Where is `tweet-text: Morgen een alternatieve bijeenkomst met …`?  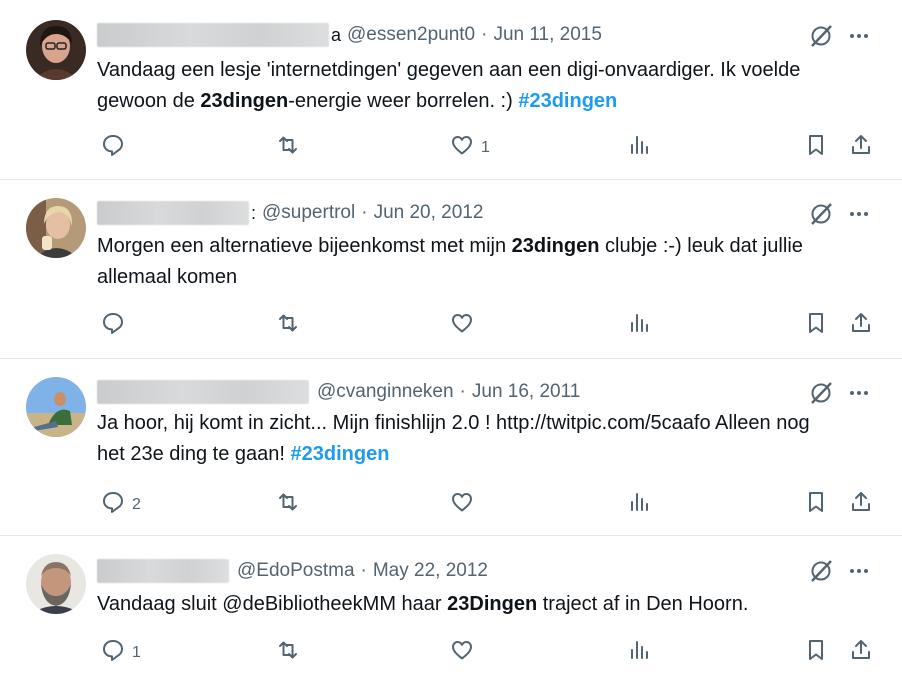
tweet-text: Morgen een alternatieve bijeenkomst met … is located at coordinates (477, 262).